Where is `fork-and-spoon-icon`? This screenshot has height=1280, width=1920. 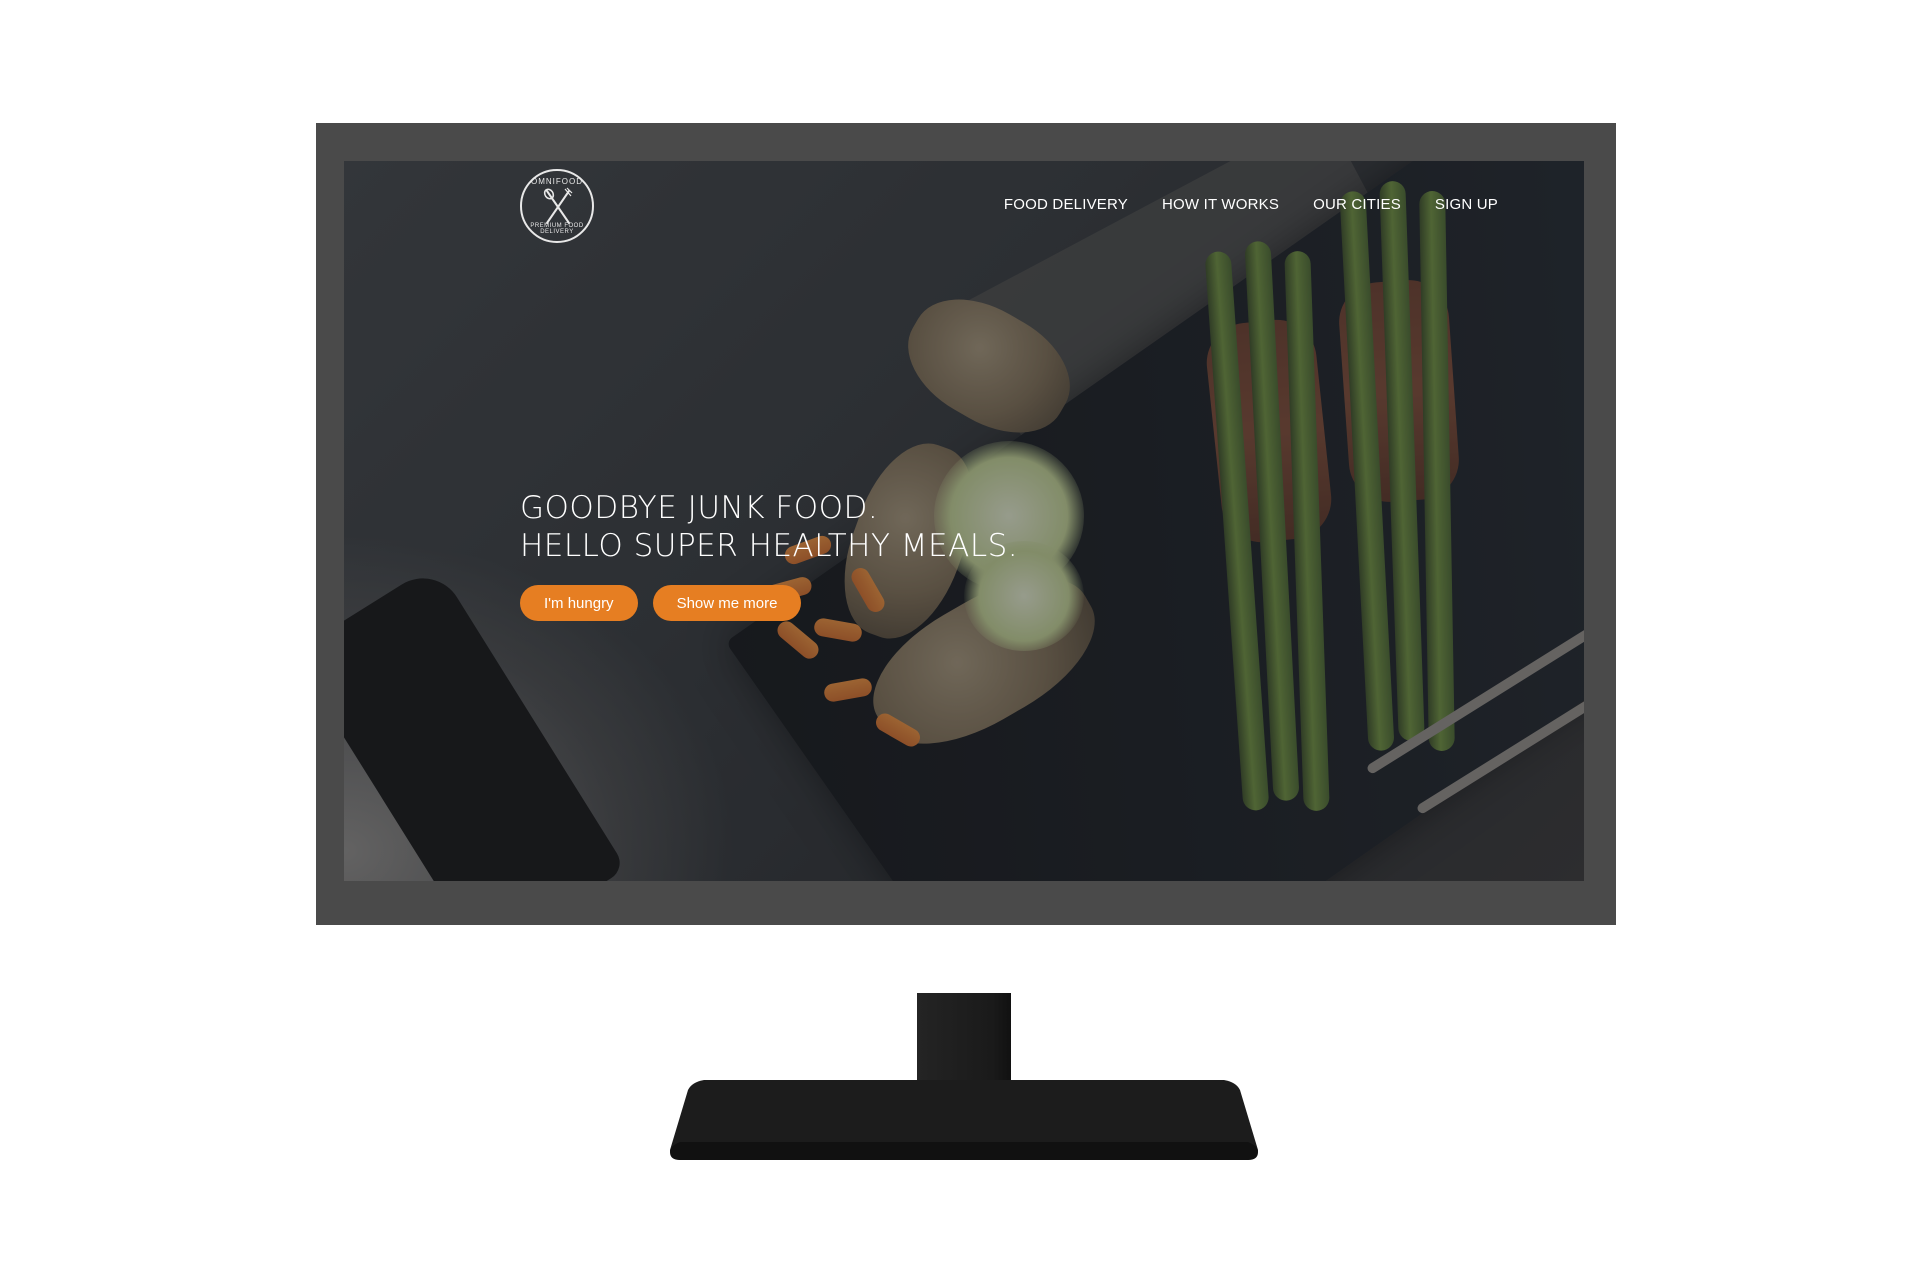 fork-and-spoon-icon is located at coordinates (558, 205).